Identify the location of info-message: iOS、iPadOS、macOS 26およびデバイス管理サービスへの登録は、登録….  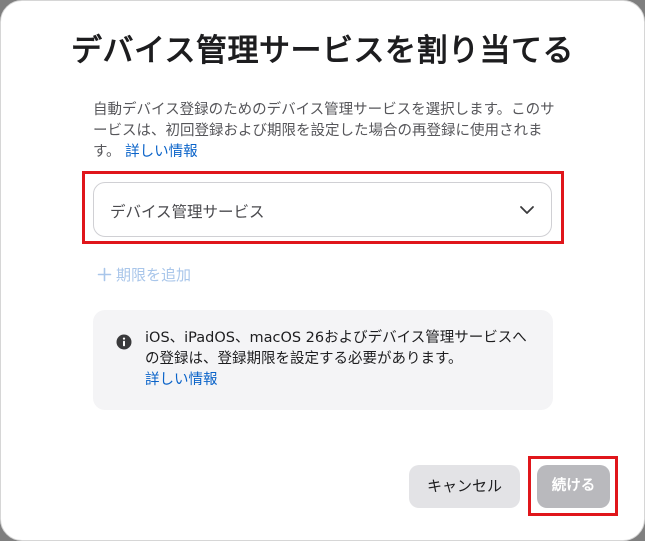
(336, 348).